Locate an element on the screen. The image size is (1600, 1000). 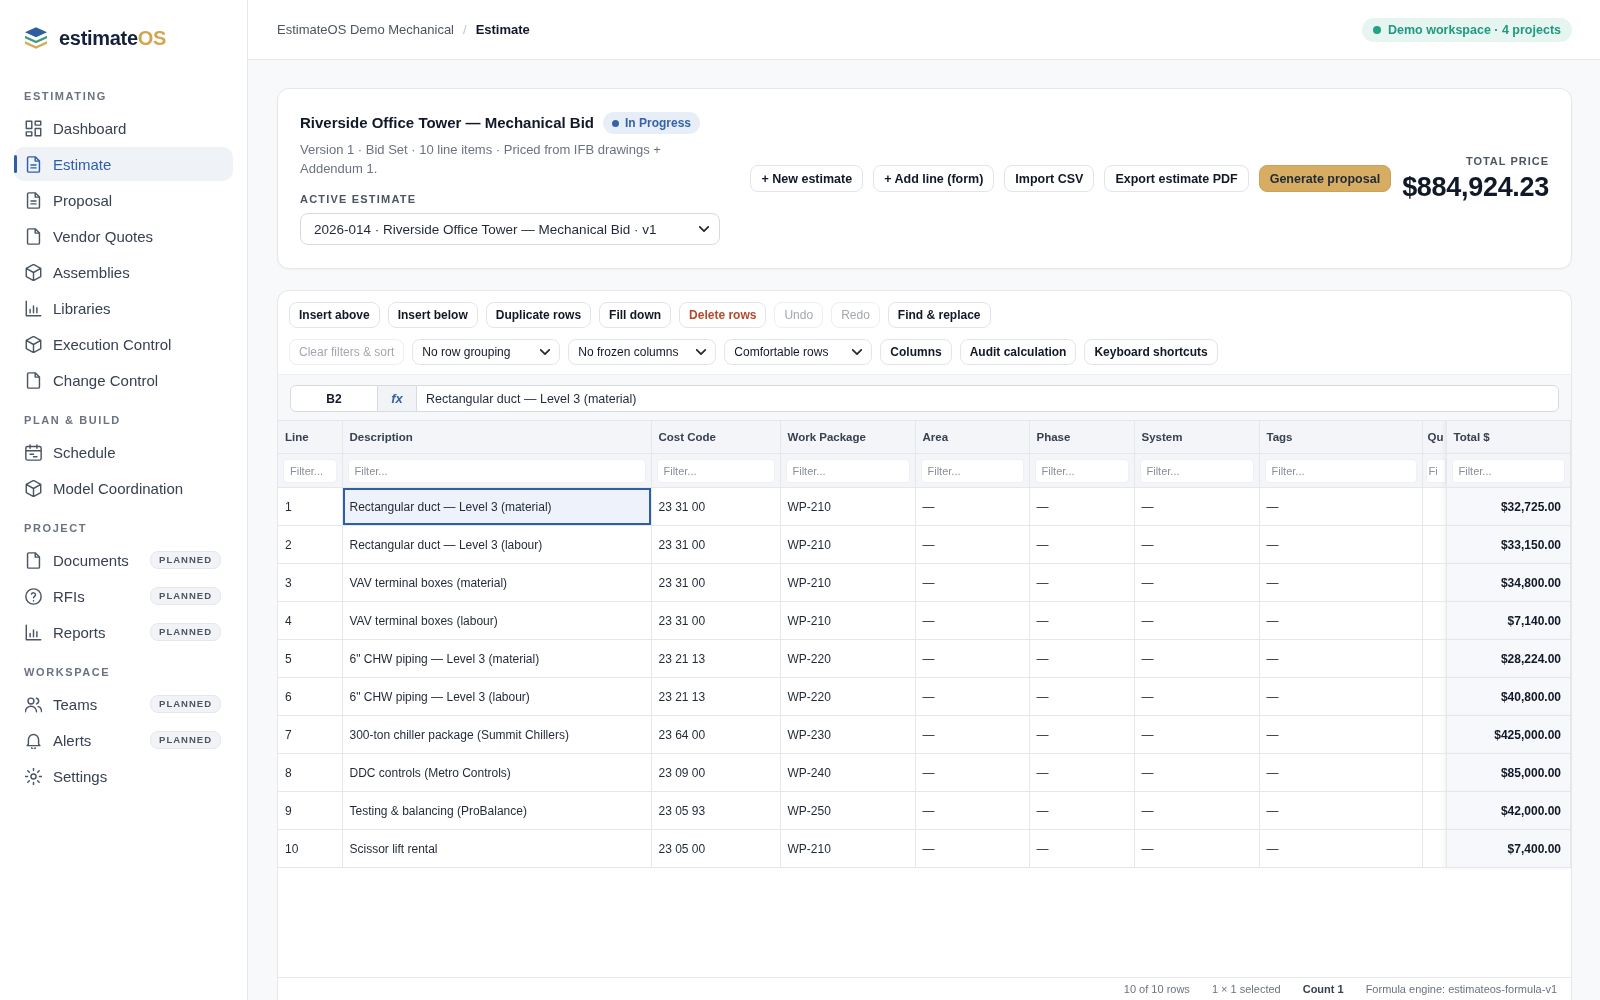
sidebar-item: Model Coordination is located at coordinates (123, 488).